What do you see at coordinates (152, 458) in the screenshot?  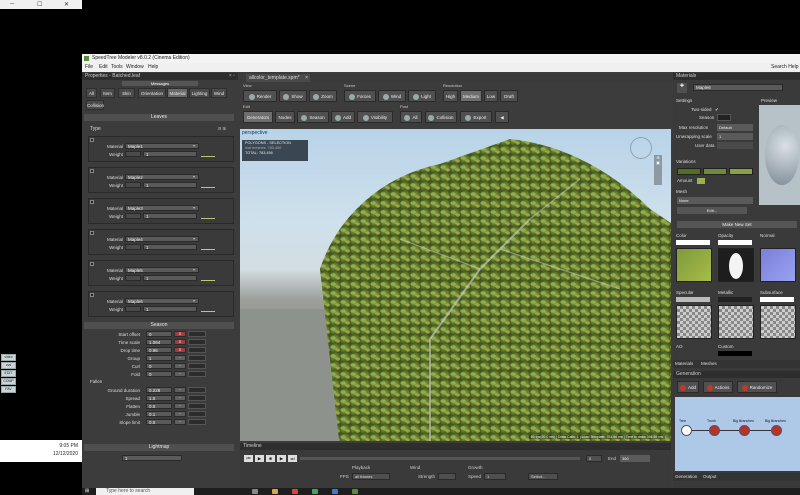 I see `lightmap-weight-field: 1` at bounding box center [152, 458].